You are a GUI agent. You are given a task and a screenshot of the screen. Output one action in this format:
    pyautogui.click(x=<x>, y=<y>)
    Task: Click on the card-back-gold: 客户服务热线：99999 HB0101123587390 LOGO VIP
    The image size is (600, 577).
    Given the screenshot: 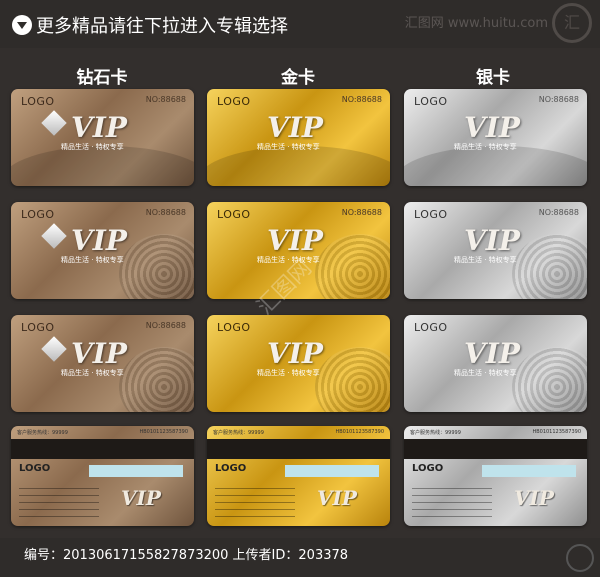 What is the action you would take?
    pyautogui.click(x=298, y=476)
    